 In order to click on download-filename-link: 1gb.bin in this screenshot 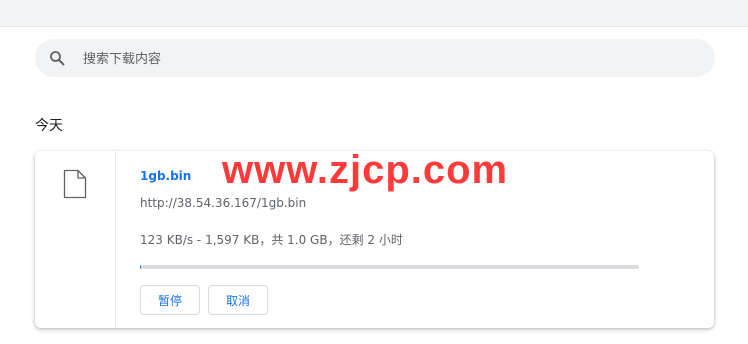, I will do `click(165, 176)`.